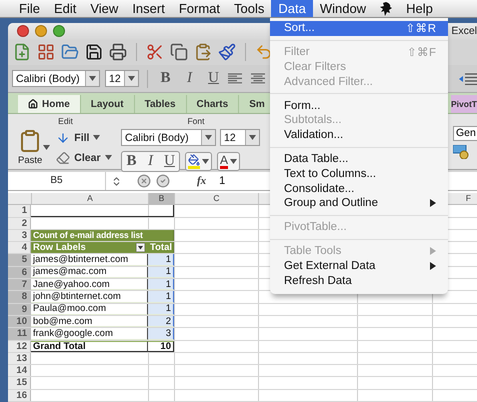 The image size is (477, 402). Describe the element at coordinates (359, 280) in the screenshot. I see `menu-item: Refresh Data` at that location.